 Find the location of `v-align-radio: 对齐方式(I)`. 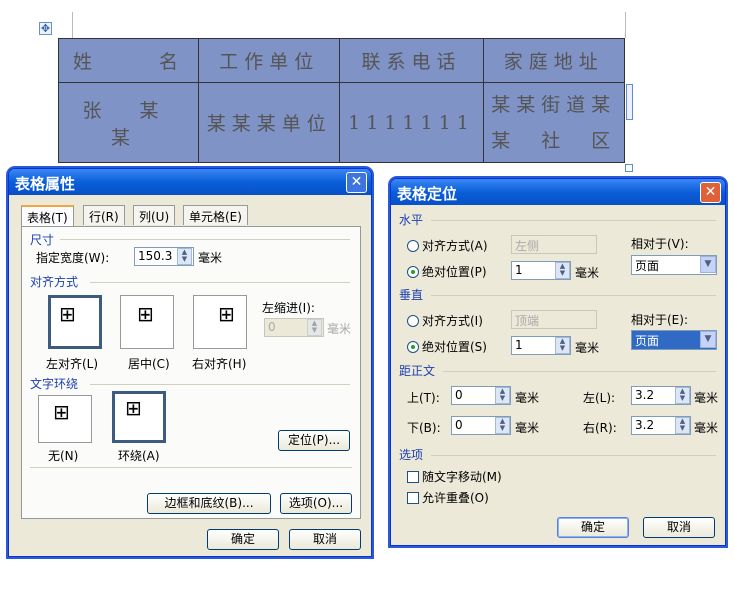

v-align-radio: 对齐方式(I) is located at coordinates (445, 320).